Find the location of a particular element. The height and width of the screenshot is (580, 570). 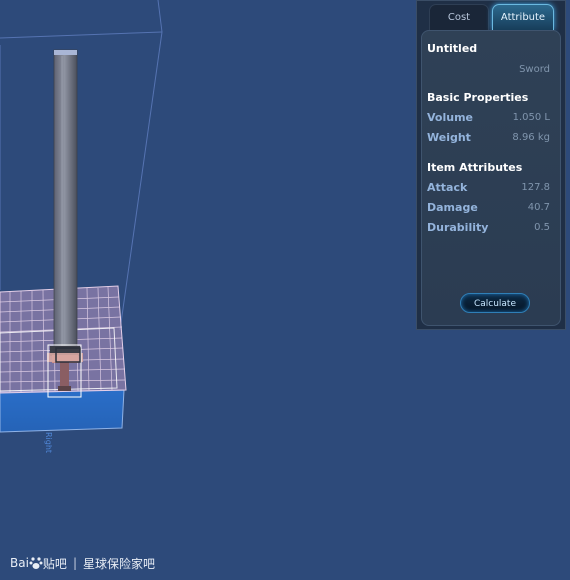

watermark: Bai 贴吧 | 星球保险家吧 is located at coordinates (82, 563).